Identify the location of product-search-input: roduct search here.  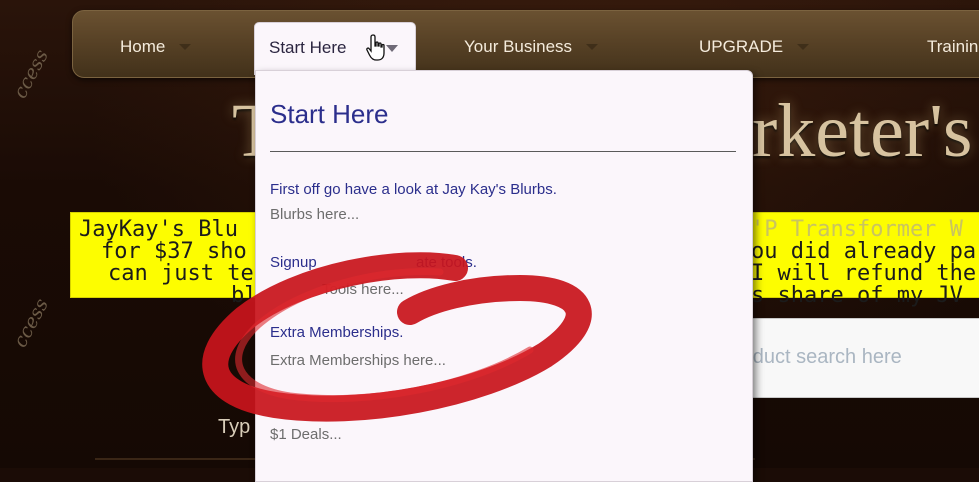
(850, 358).